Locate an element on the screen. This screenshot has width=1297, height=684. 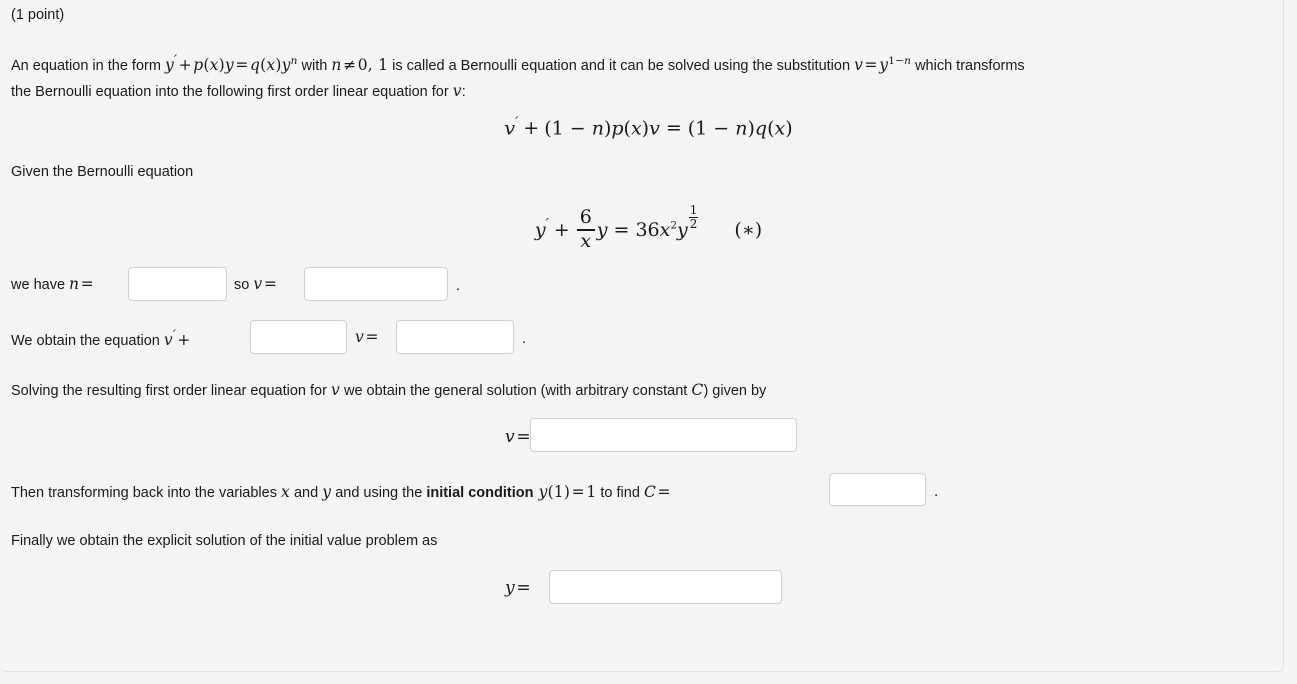
bern-x: x is located at coordinates (665, 230).